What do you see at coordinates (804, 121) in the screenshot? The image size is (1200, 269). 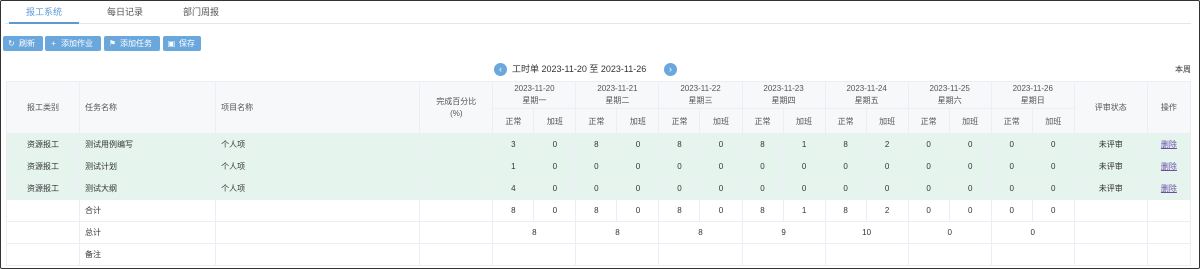 I see `header-overtime: 加班` at bounding box center [804, 121].